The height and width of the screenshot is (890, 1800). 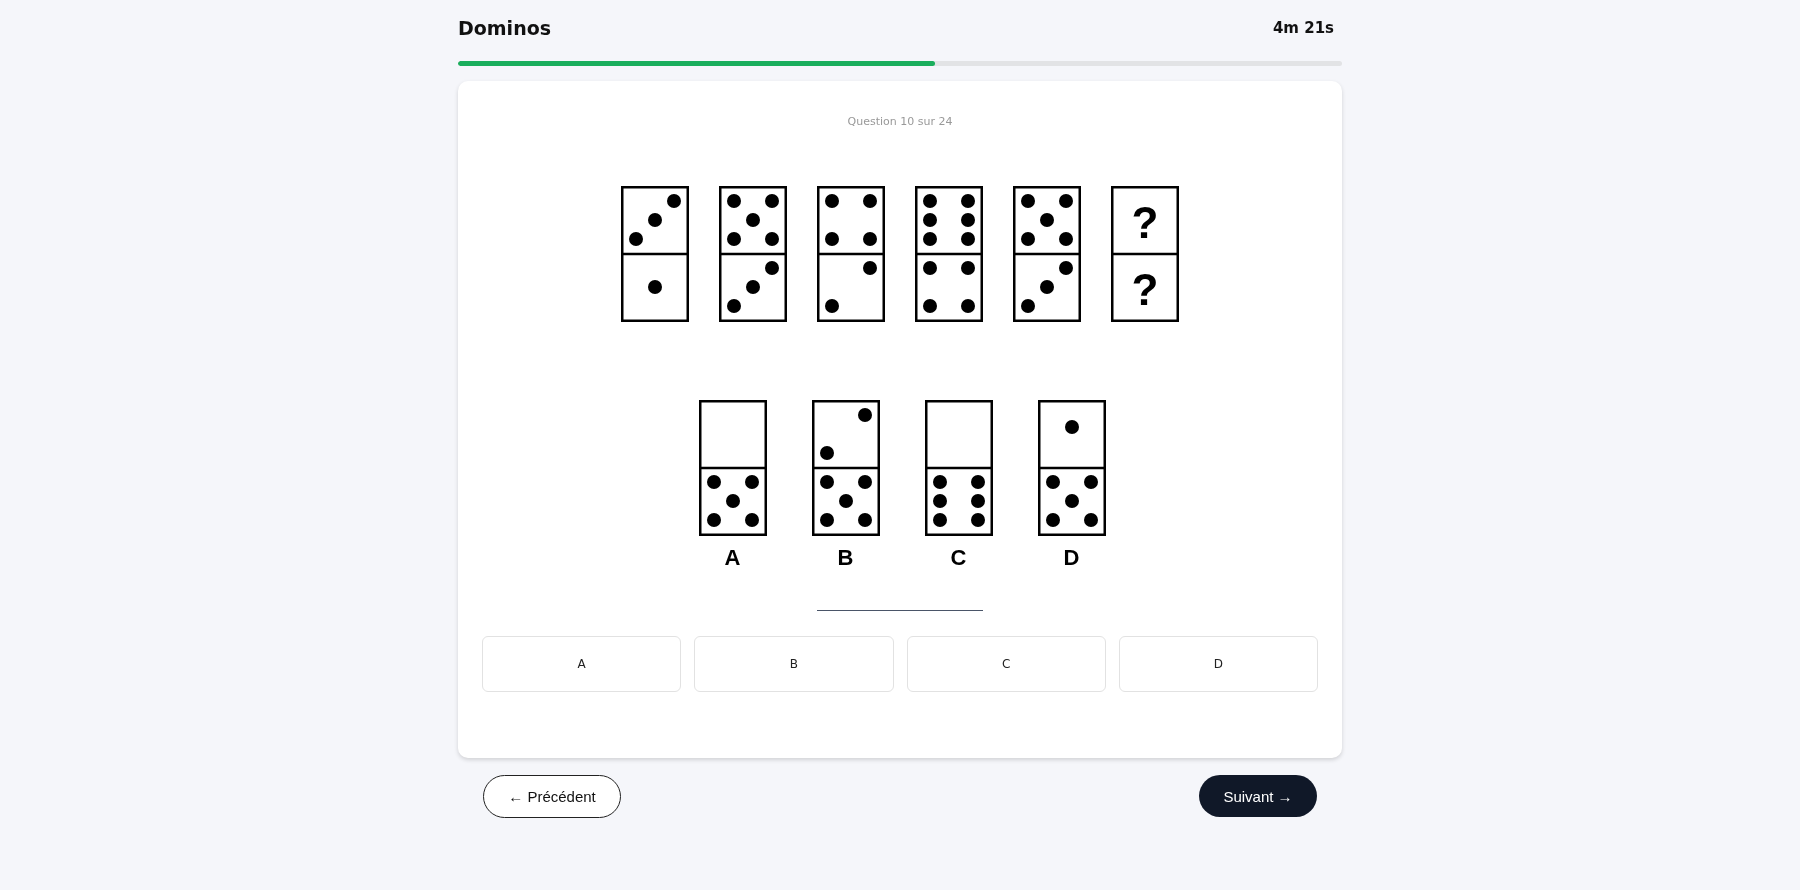 What do you see at coordinates (958, 558) in the screenshot?
I see `choice-letter: C` at bounding box center [958, 558].